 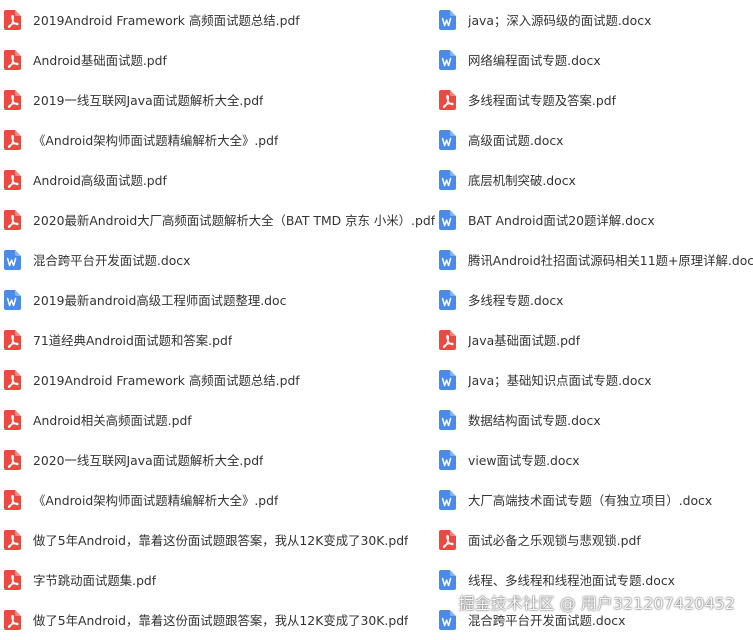 I want to click on file-item: 2019最新android高级工程师面试题整理.doc, so click(x=220, y=300).